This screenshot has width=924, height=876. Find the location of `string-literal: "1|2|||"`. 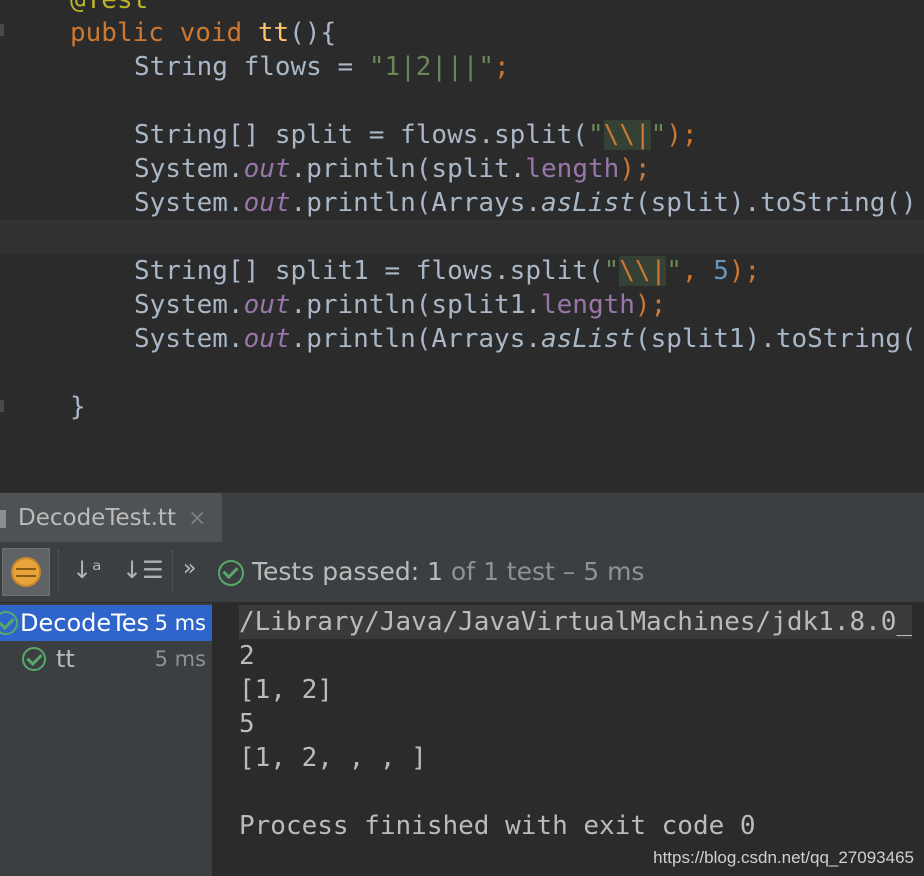

string-literal: "1|2|||" is located at coordinates (431, 67).